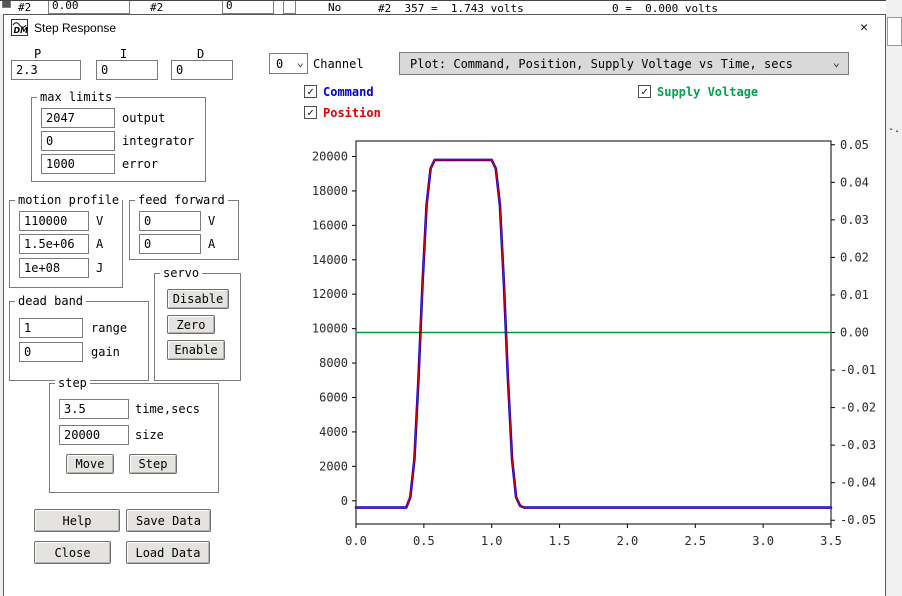 The width and height of the screenshot is (902, 596). I want to click on i-field, so click(127, 70).